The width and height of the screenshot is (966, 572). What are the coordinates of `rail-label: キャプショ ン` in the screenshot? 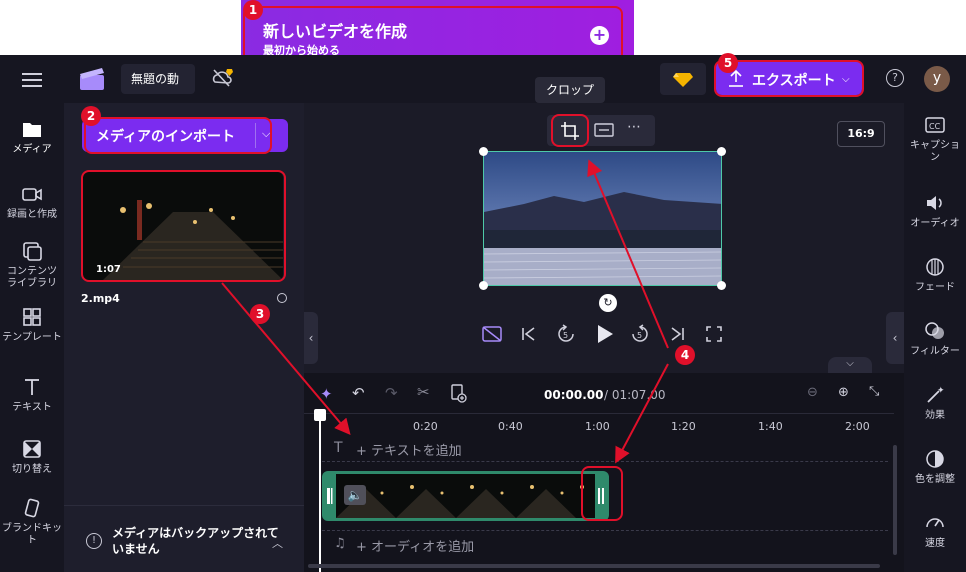 It's located at (935, 151).